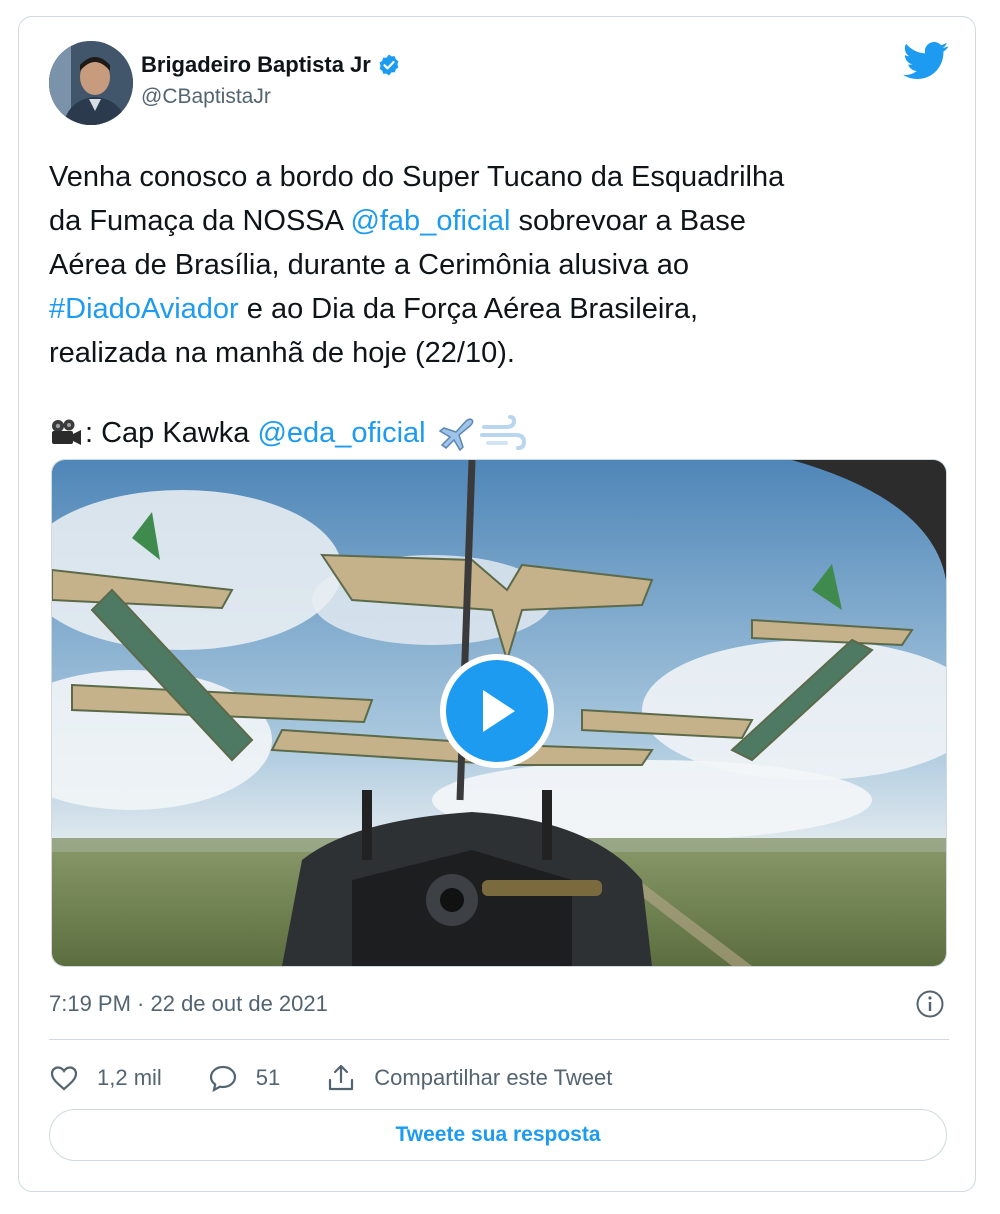  Describe the element at coordinates (256, 65) in the screenshot. I see `author-name: Brigadeiro Baptista Jr` at that location.